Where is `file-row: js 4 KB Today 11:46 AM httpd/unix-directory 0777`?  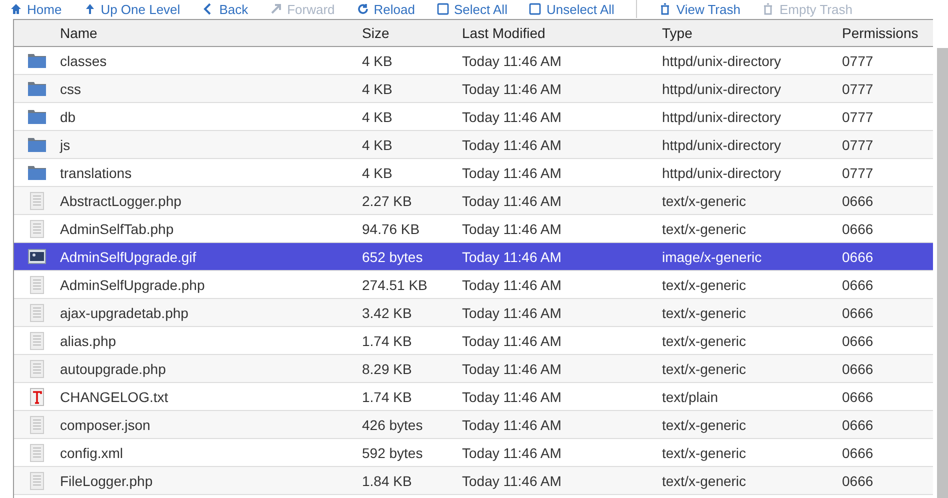 file-row: js 4 KB Today 11:46 AM httpd/unix-directory 0777 is located at coordinates (473, 145).